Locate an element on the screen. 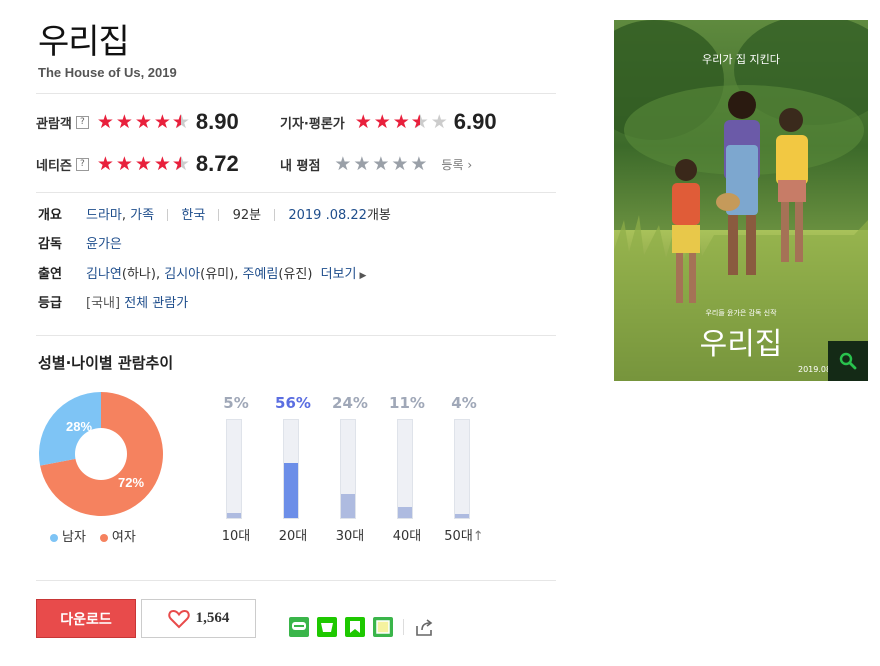 The height and width of the screenshot is (666, 880). cast-key: 출연 is located at coordinates (50, 274).